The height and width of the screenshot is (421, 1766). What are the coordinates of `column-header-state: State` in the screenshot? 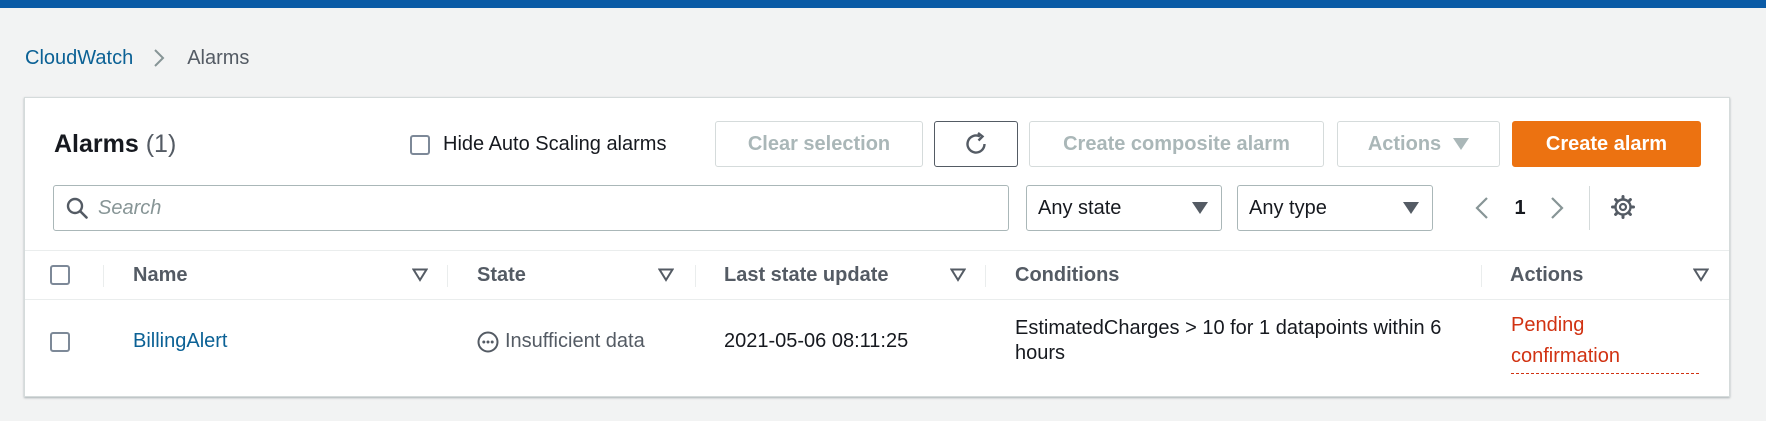 It's located at (501, 275).